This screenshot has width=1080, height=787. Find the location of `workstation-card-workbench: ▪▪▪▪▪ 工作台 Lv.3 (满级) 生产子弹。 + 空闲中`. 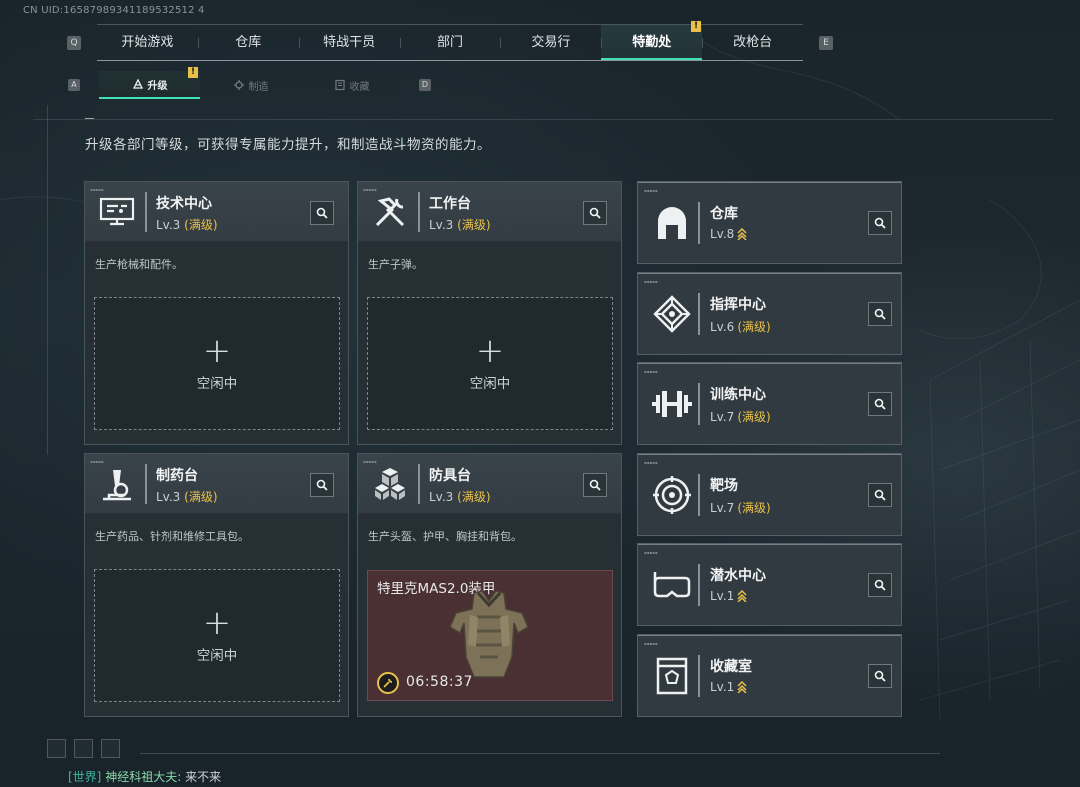

workstation-card-workbench: ▪▪▪▪▪ 工作台 Lv.3 (满级) 生产子弹。 + 空闲中 is located at coordinates (489, 313).